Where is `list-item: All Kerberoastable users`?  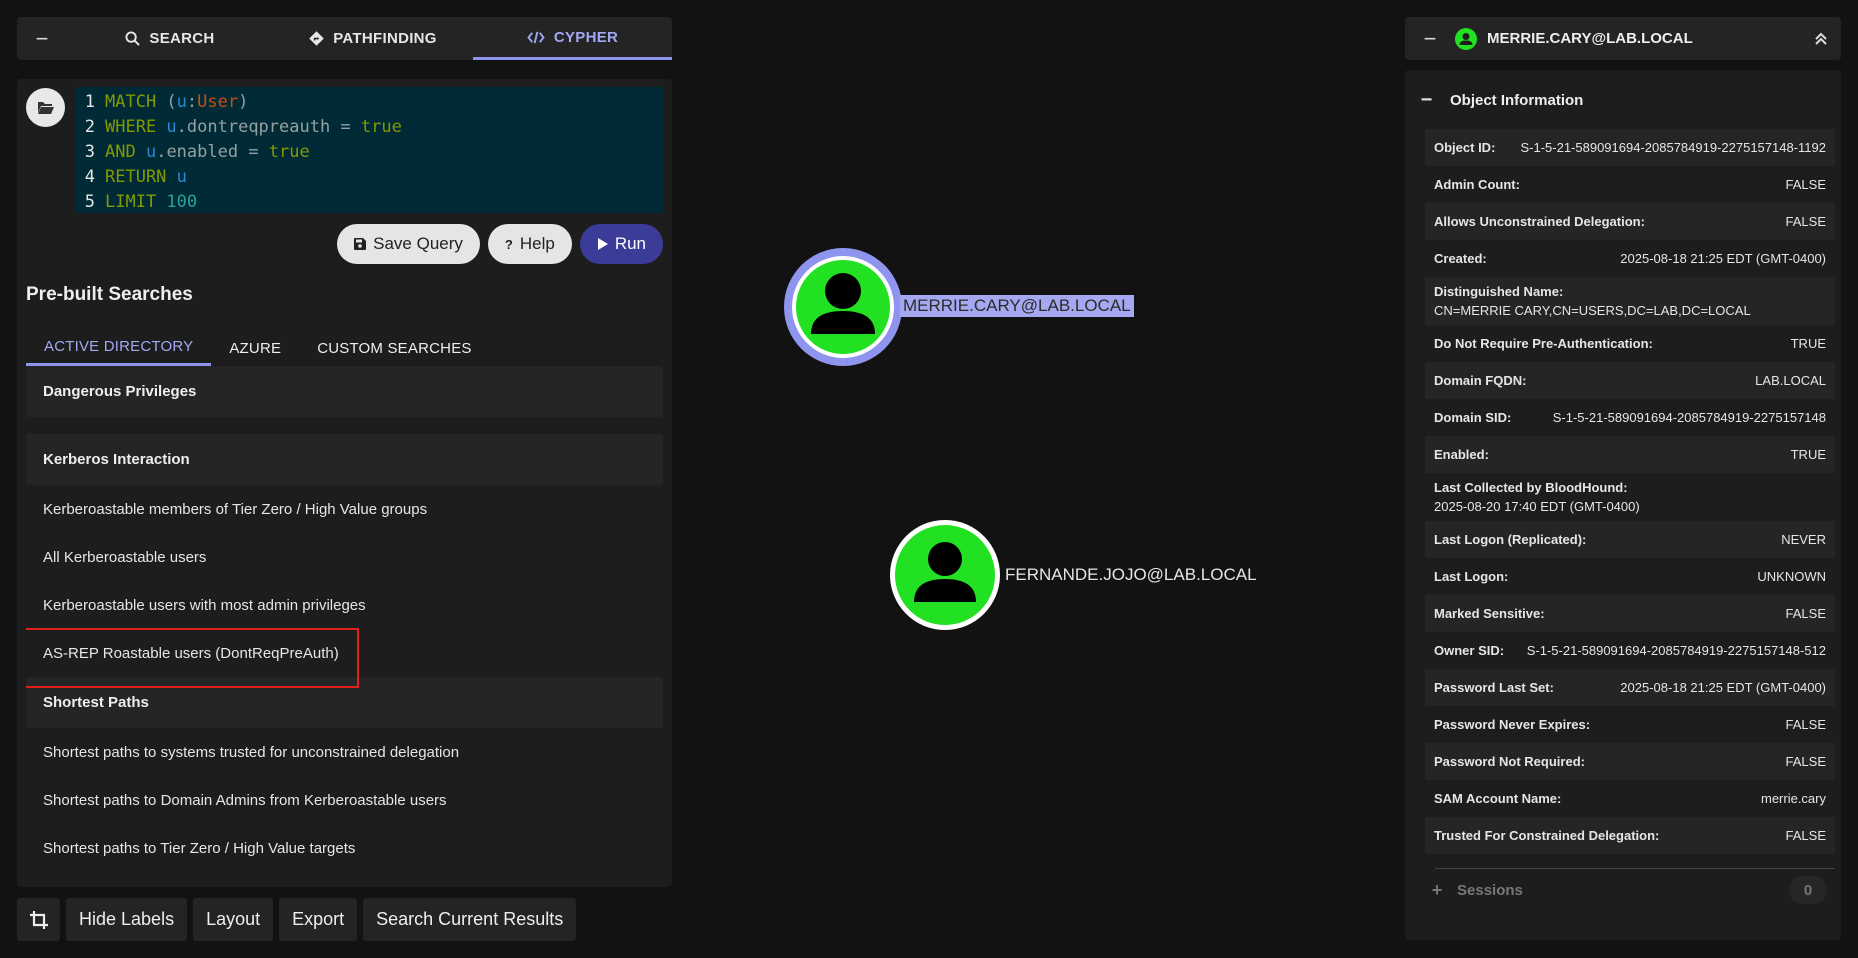
list-item: All Kerberoastable users is located at coordinates (344, 557).